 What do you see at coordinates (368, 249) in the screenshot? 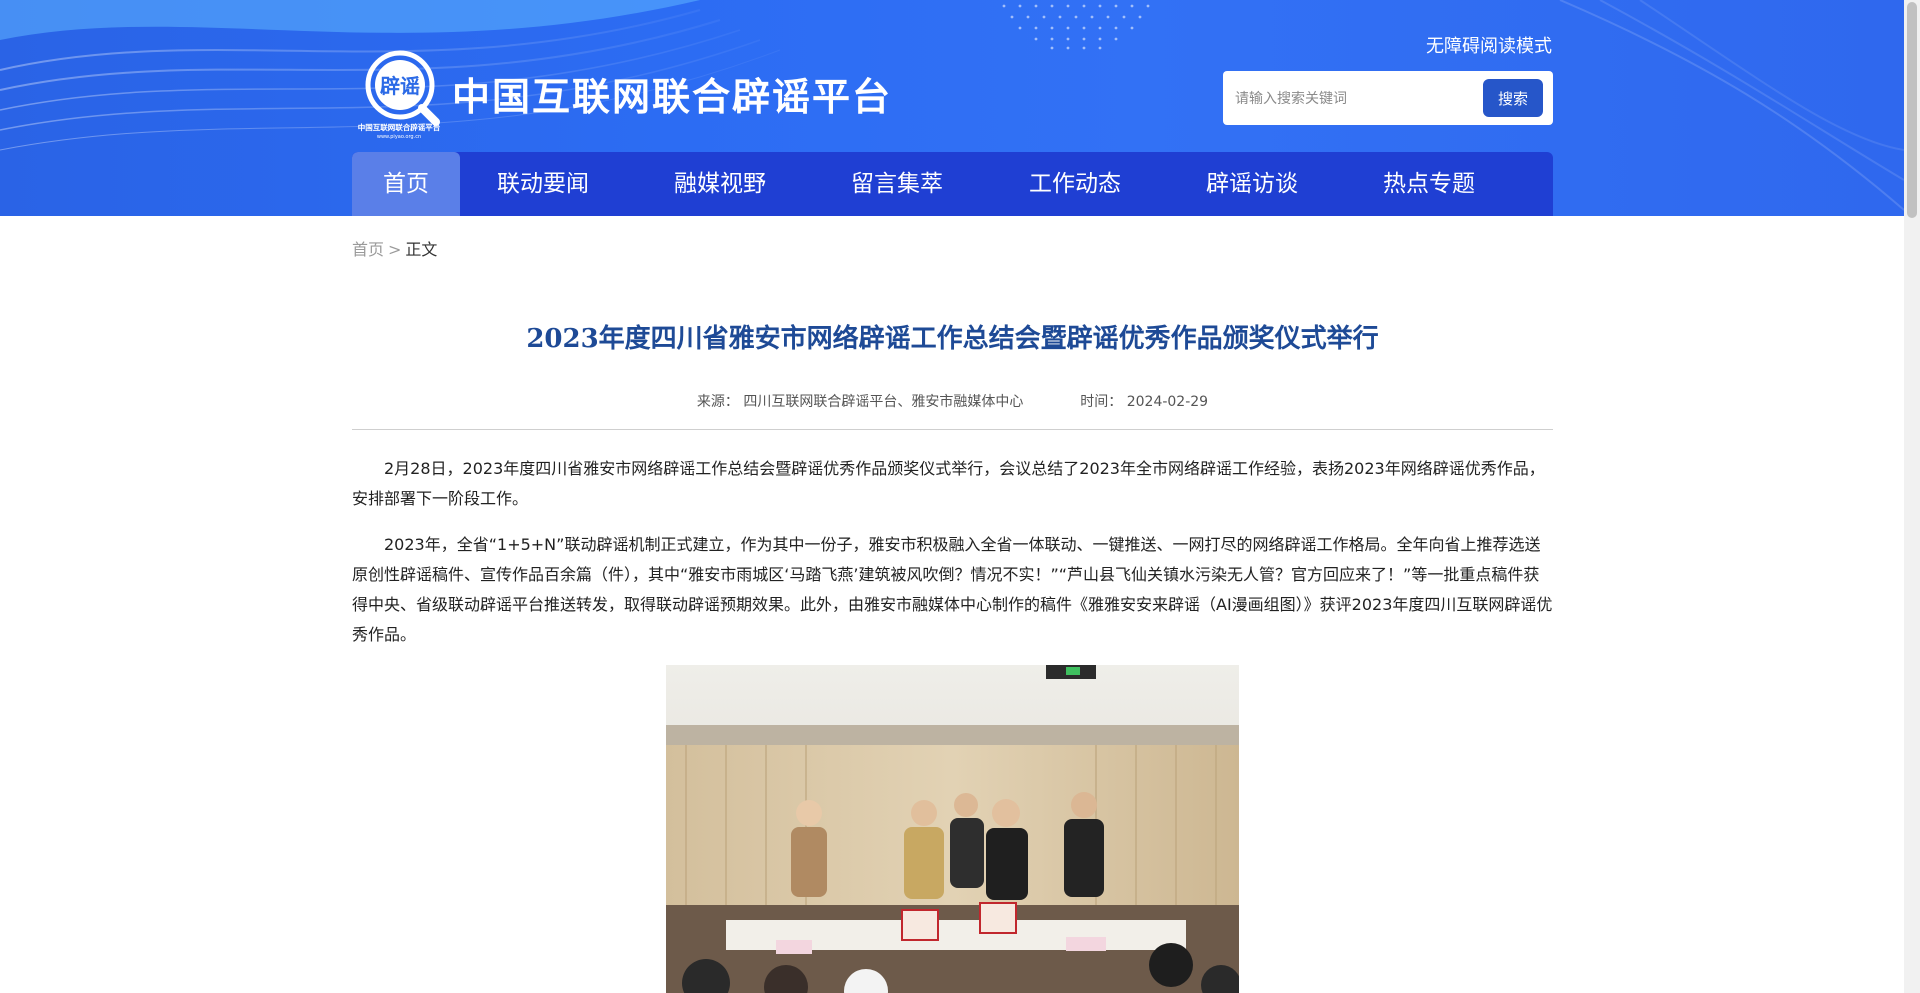
I see `breadcrumb-home-link: 首页` at bounding box center [368, 249].